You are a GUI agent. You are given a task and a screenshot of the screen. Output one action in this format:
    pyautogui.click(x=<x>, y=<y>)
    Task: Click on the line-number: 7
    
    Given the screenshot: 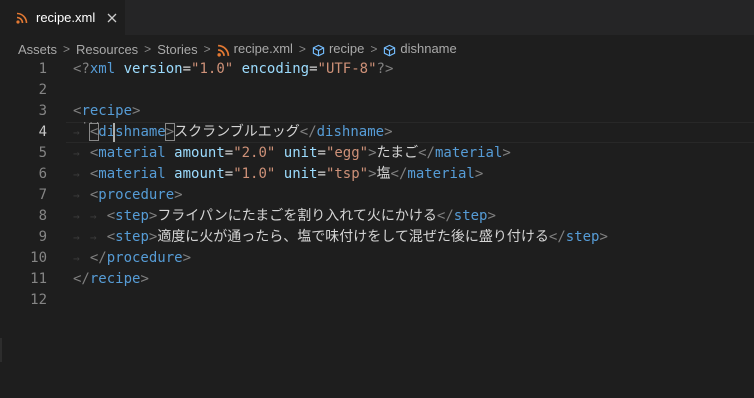 What is the action you would take?
    pyautogui.click(x=42, y=195)
    